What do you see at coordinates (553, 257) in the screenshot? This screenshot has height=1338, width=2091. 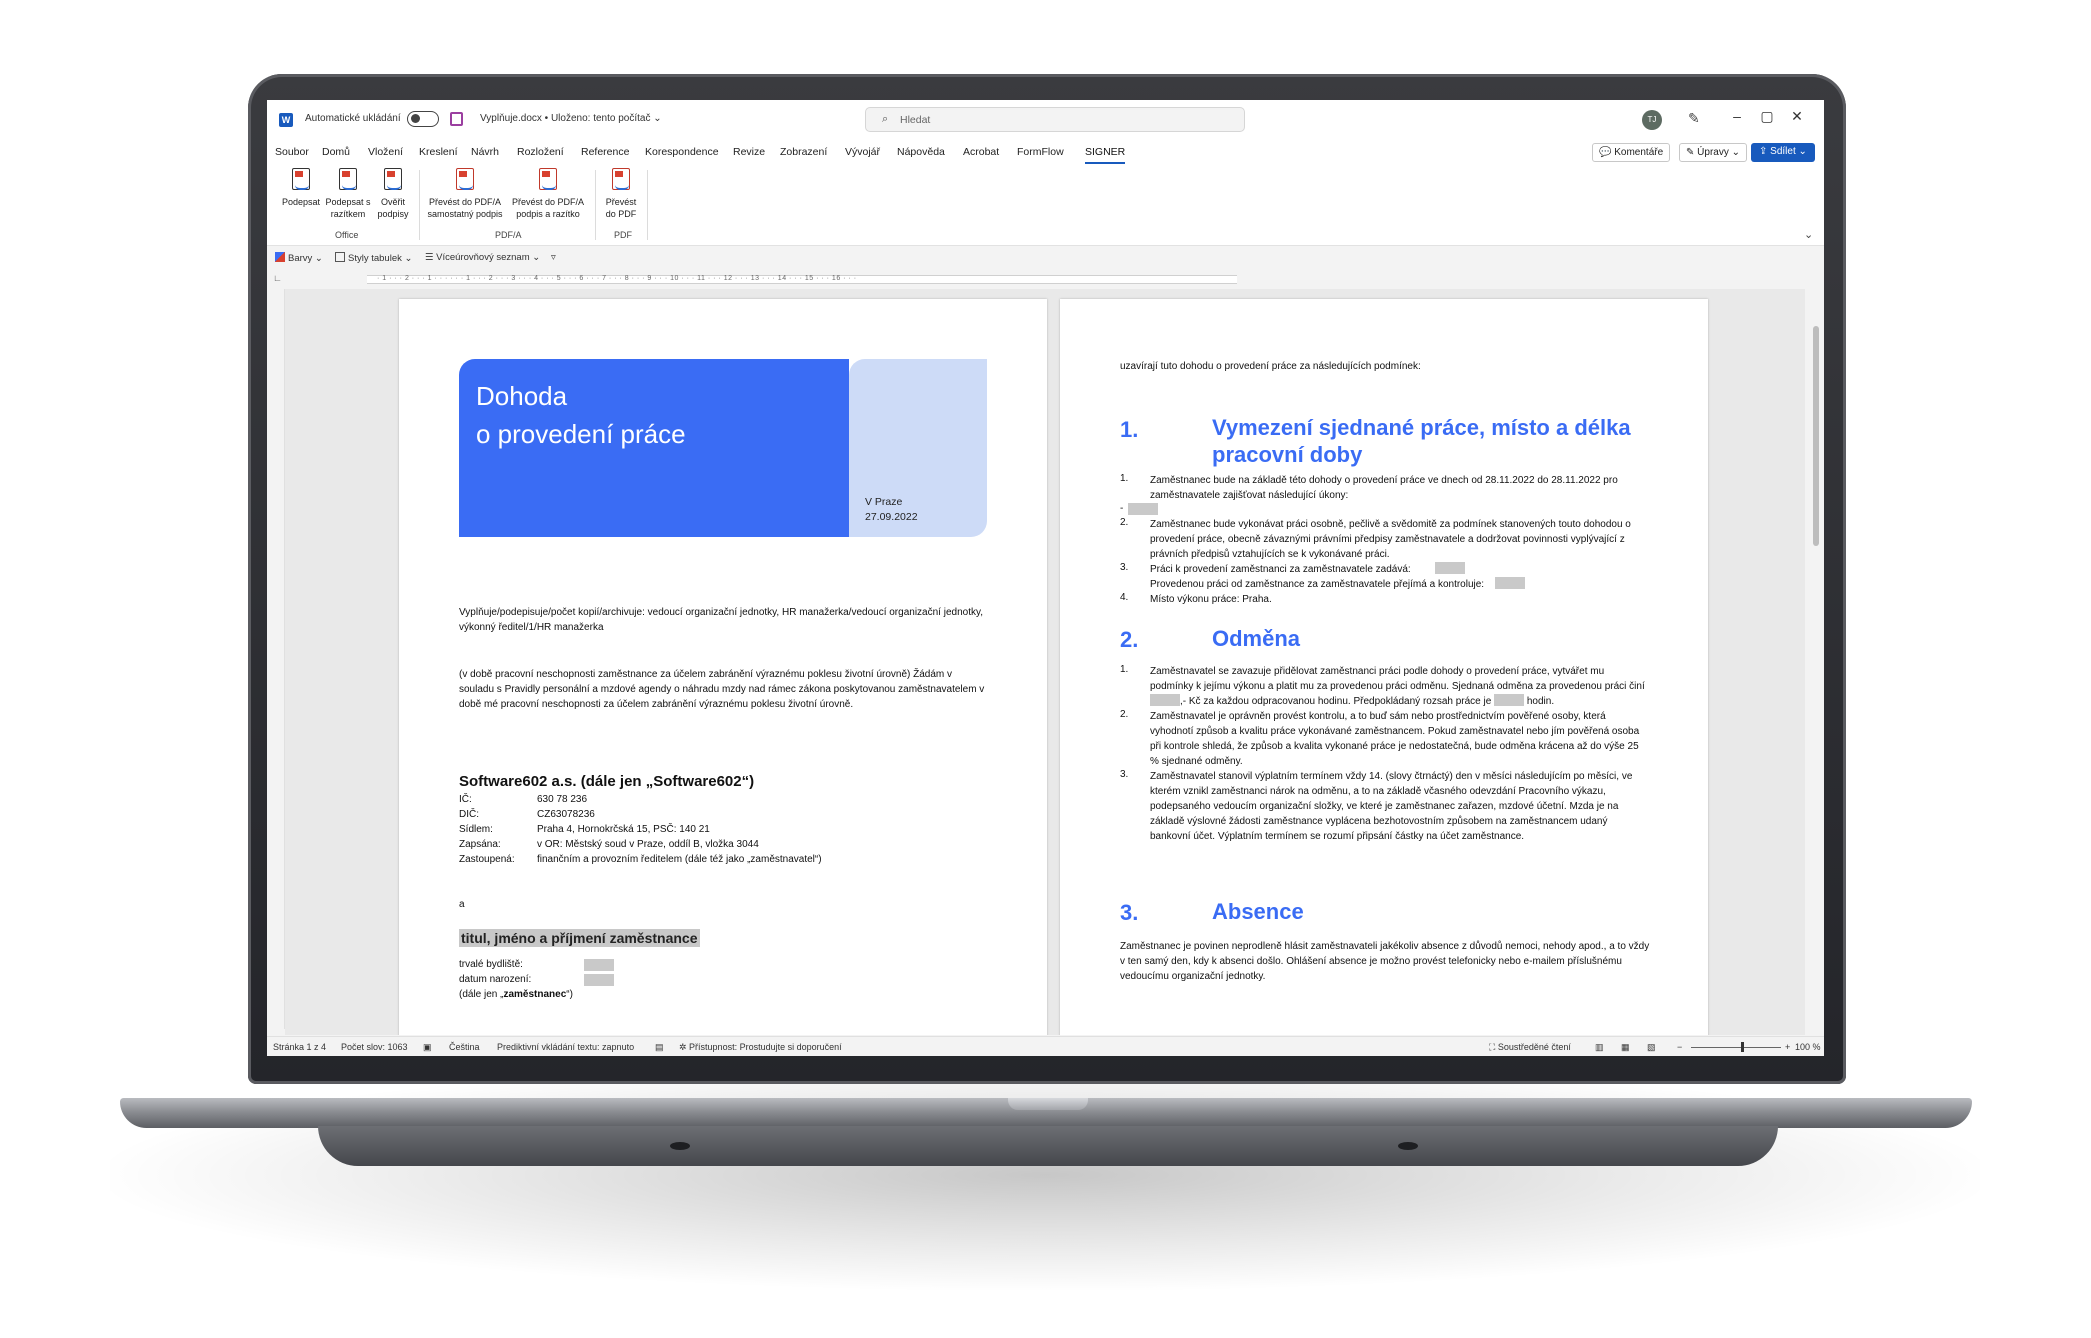 I see `customize-toolbar-icon: ▿` at bounding box center [553, 257].